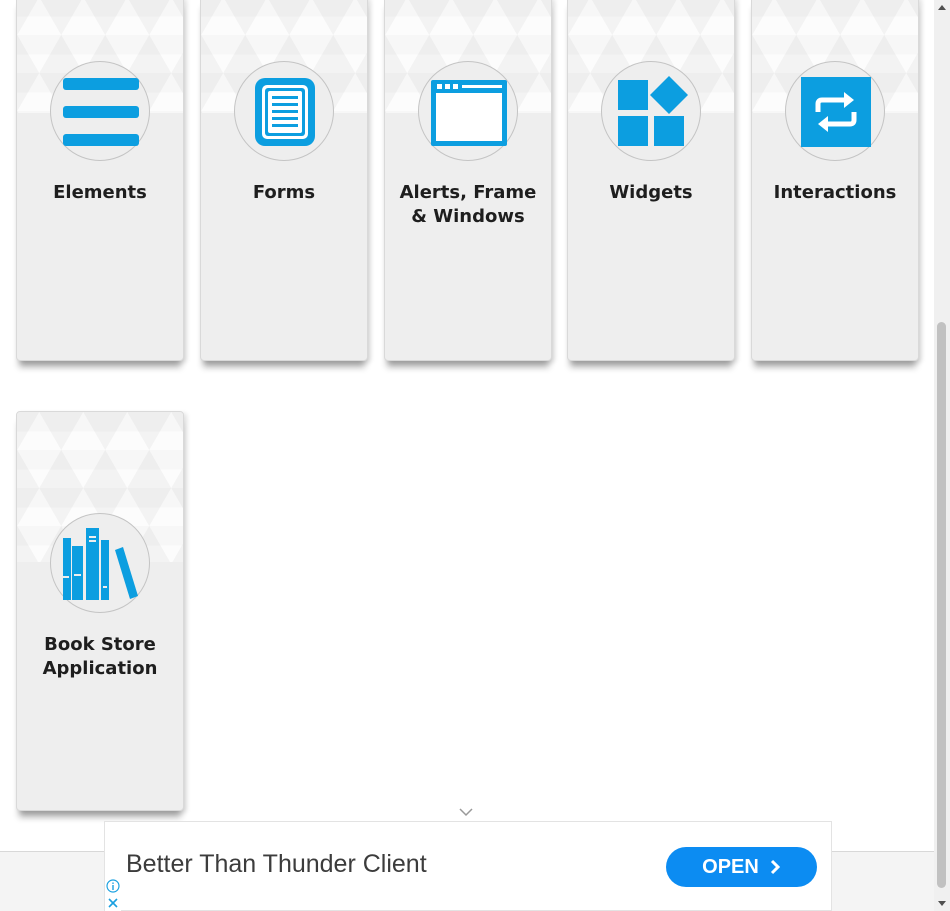 The height and width of the screenshot is (911, 950). Describe the element at coordinates (466, 812) in the screenshot. I see `chevron-down-icon` at that location.